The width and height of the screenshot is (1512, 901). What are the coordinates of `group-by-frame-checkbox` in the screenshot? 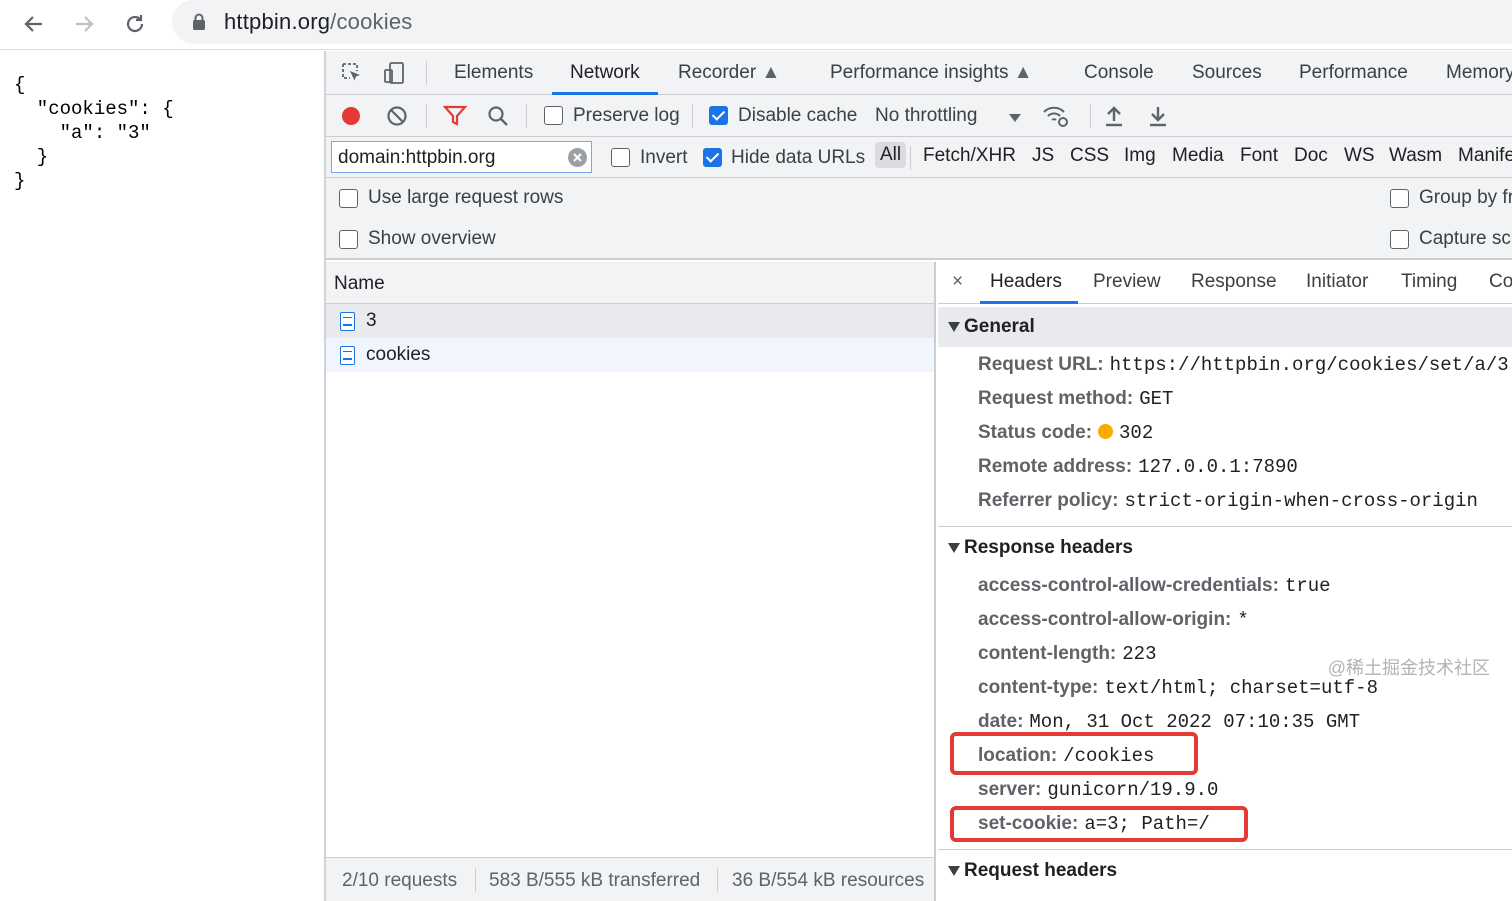 It's located at (1399, 198).